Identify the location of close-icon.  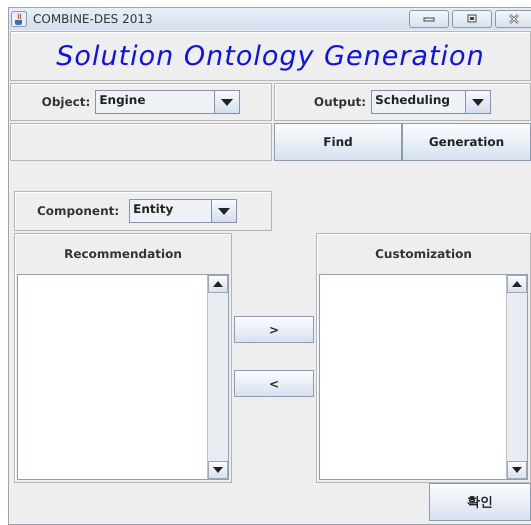
(513, 19).